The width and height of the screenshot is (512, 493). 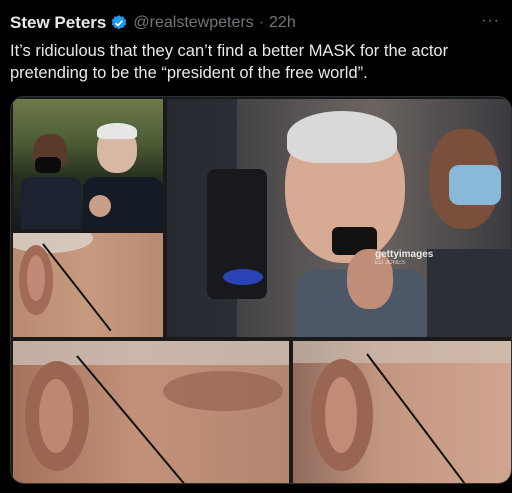 I want to click on photo-group, so click(x=88, y=164).